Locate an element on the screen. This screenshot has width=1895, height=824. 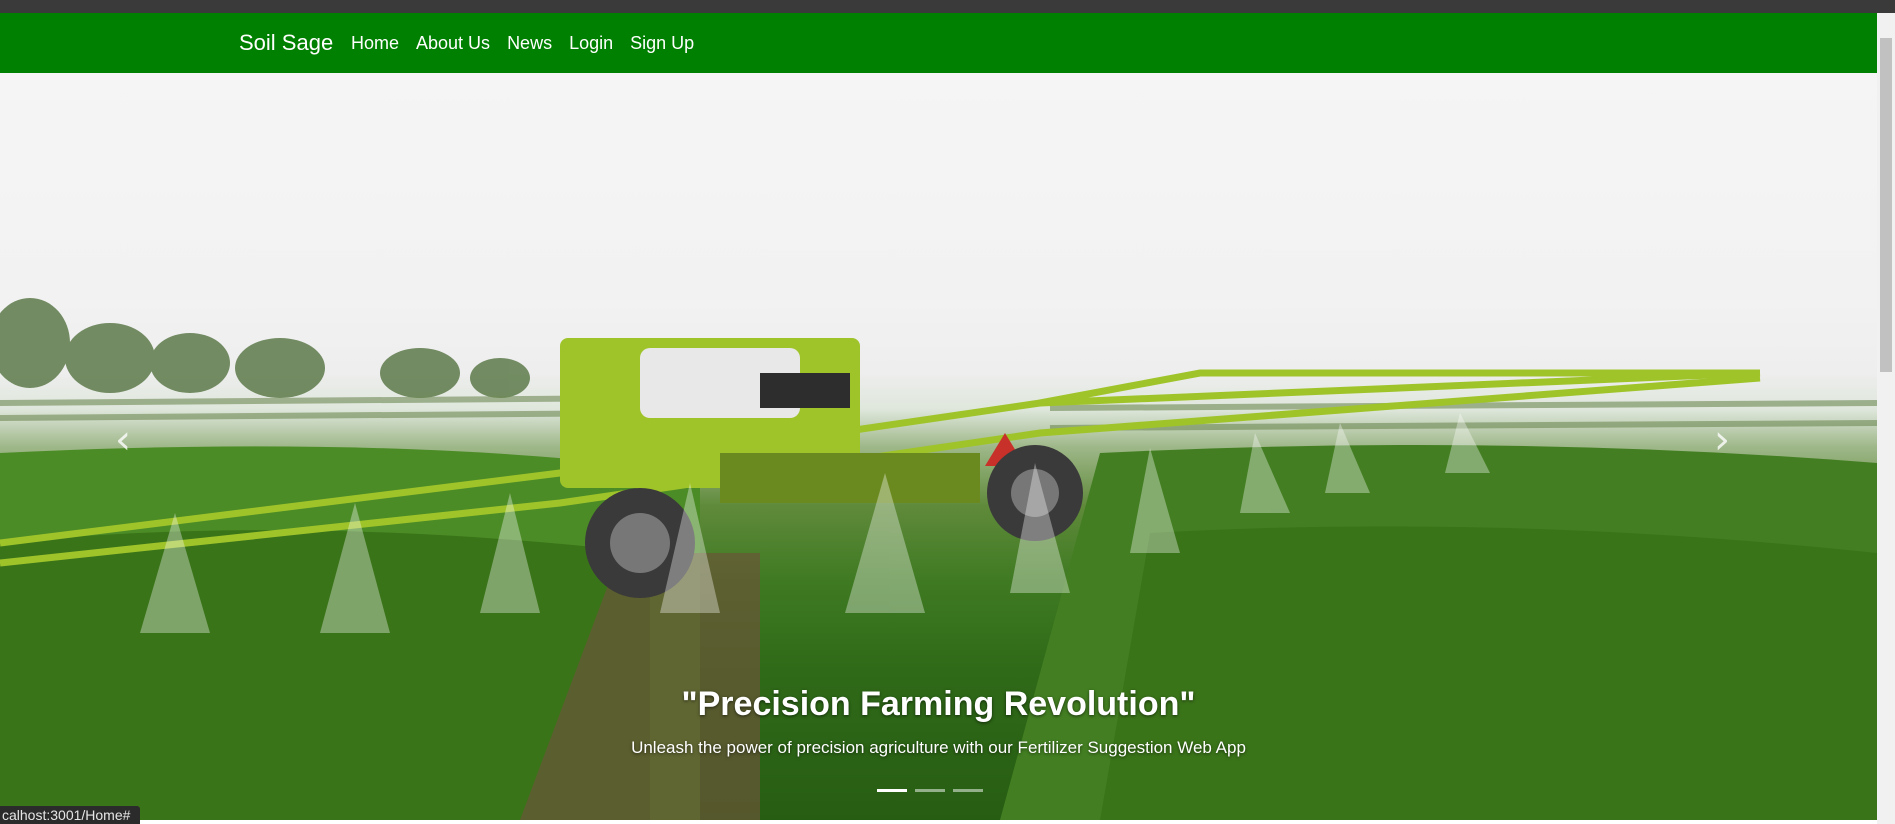
carousel-prev-button: ‹ is located at coordinates (123, 440).